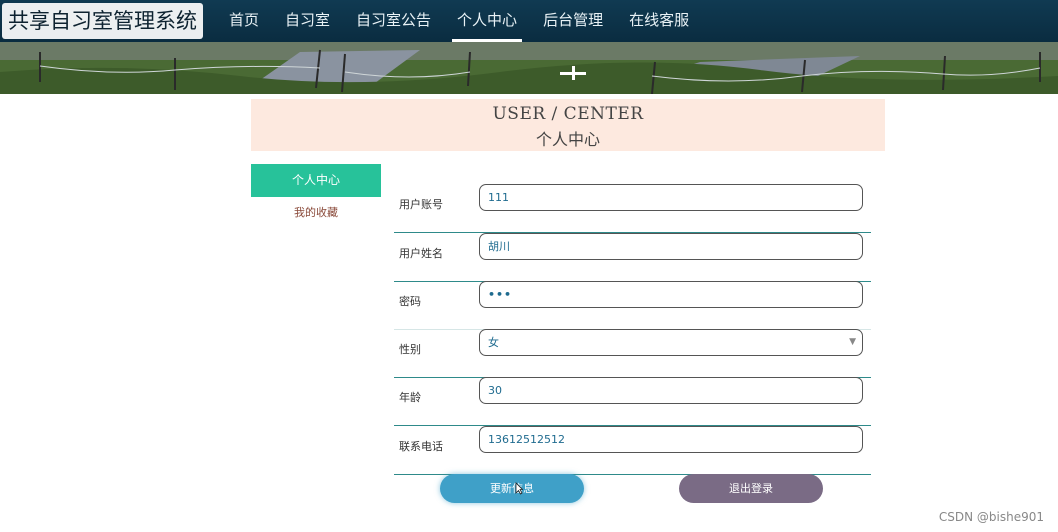 This screenshot has height=532, width=1058. Describe the element at coordinates (307, 21) in the screenshot. I see `nav-item-study-room: 自习室` at that location.